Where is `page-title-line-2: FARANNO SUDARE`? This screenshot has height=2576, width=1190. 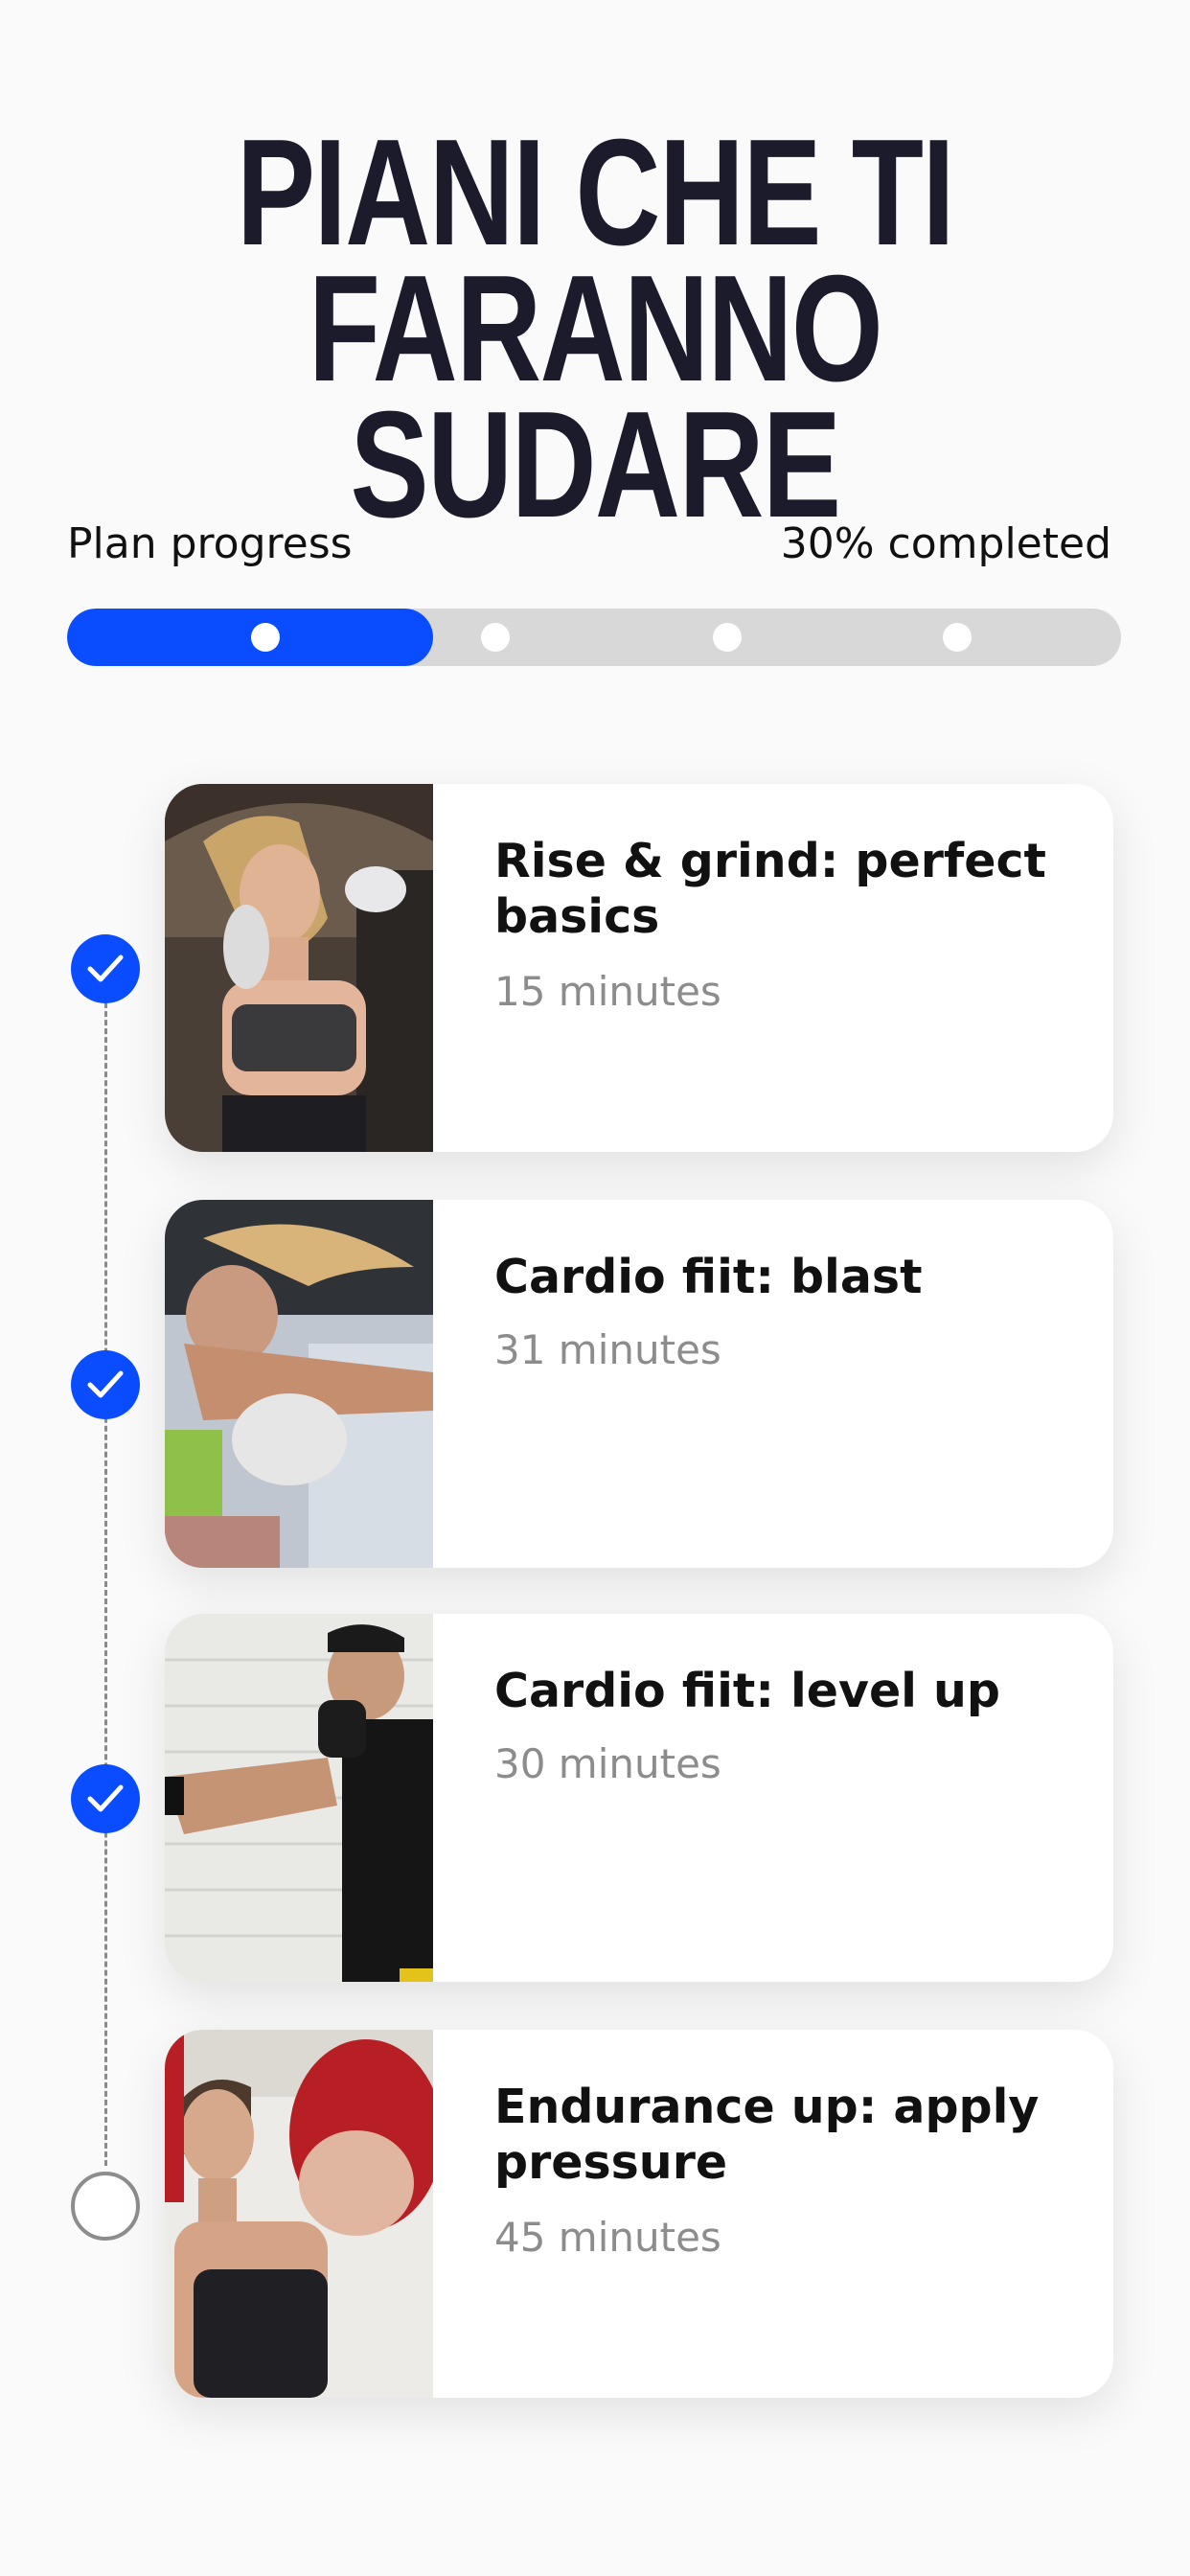 page-title-line-2: FARANNO SUDARE is located at coordinates (595, 397).